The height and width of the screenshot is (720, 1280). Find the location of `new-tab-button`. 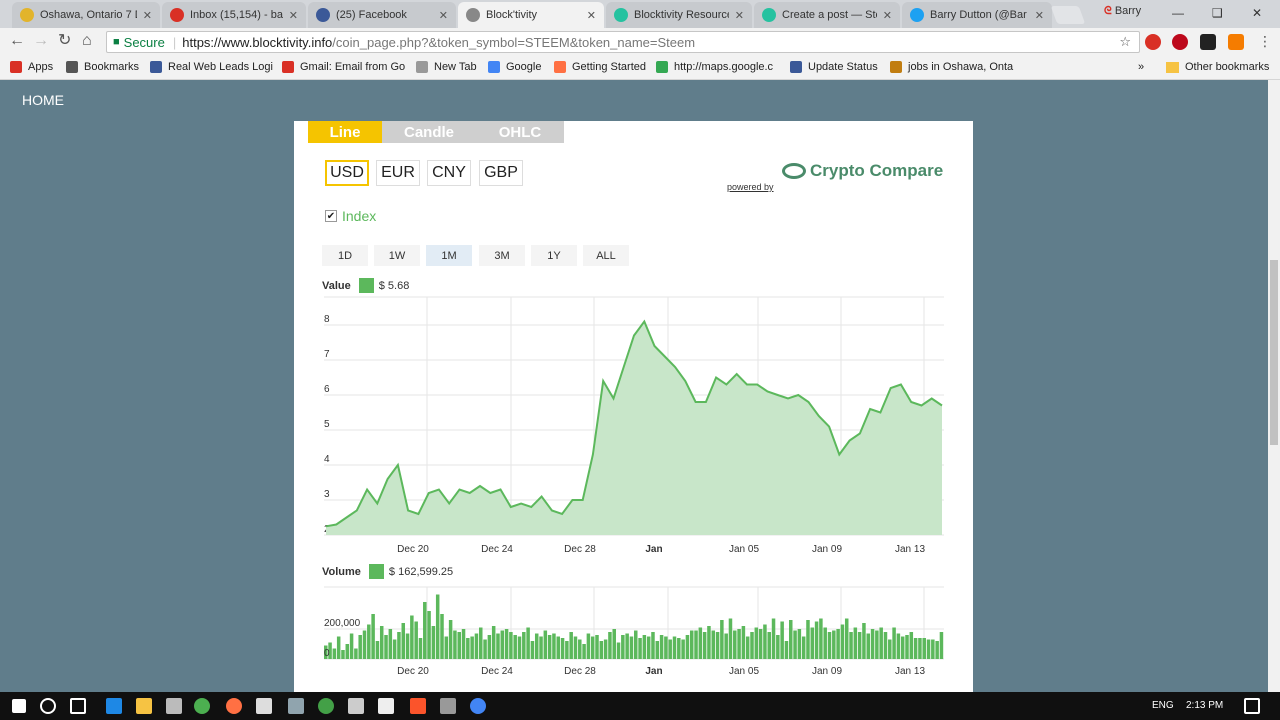

new-tab-button is located at coordinates (1068, 15).